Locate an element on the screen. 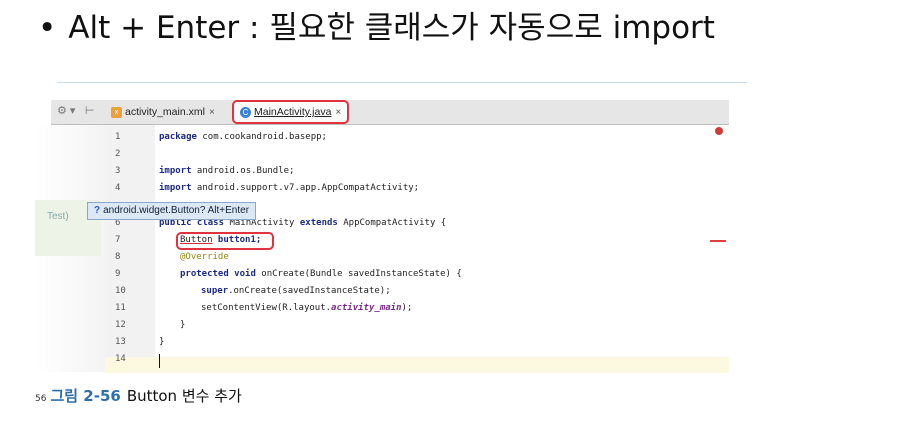 This screenshot has height=442, width=919. tab-main-activity-java: C MainActivity.java × is located at coordinates (291, 112).